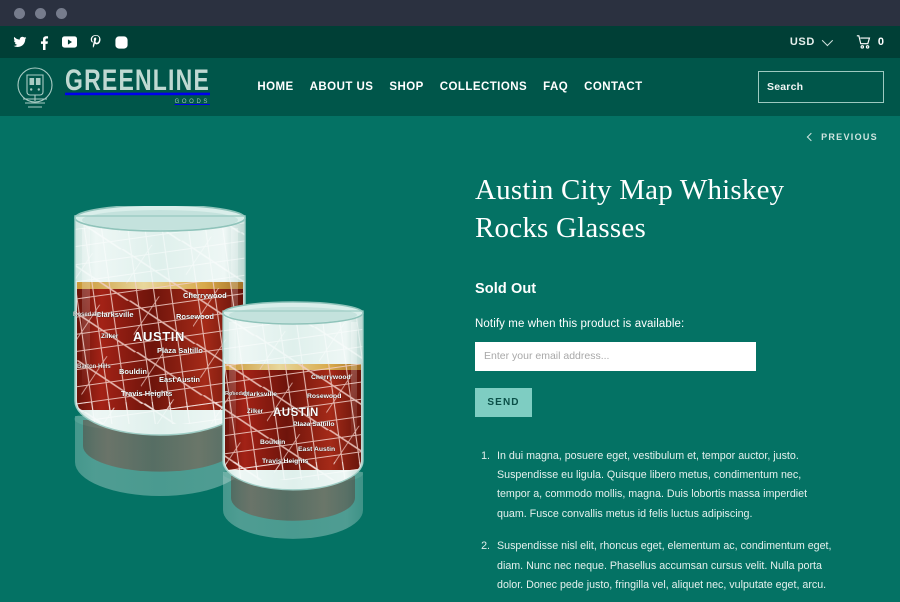 The height and width of the screenshot is (602, 900). What do you see at coordinates (880, 42) in the screenshot?
I see `cart-count: 0` at bounding box center [880, 42].